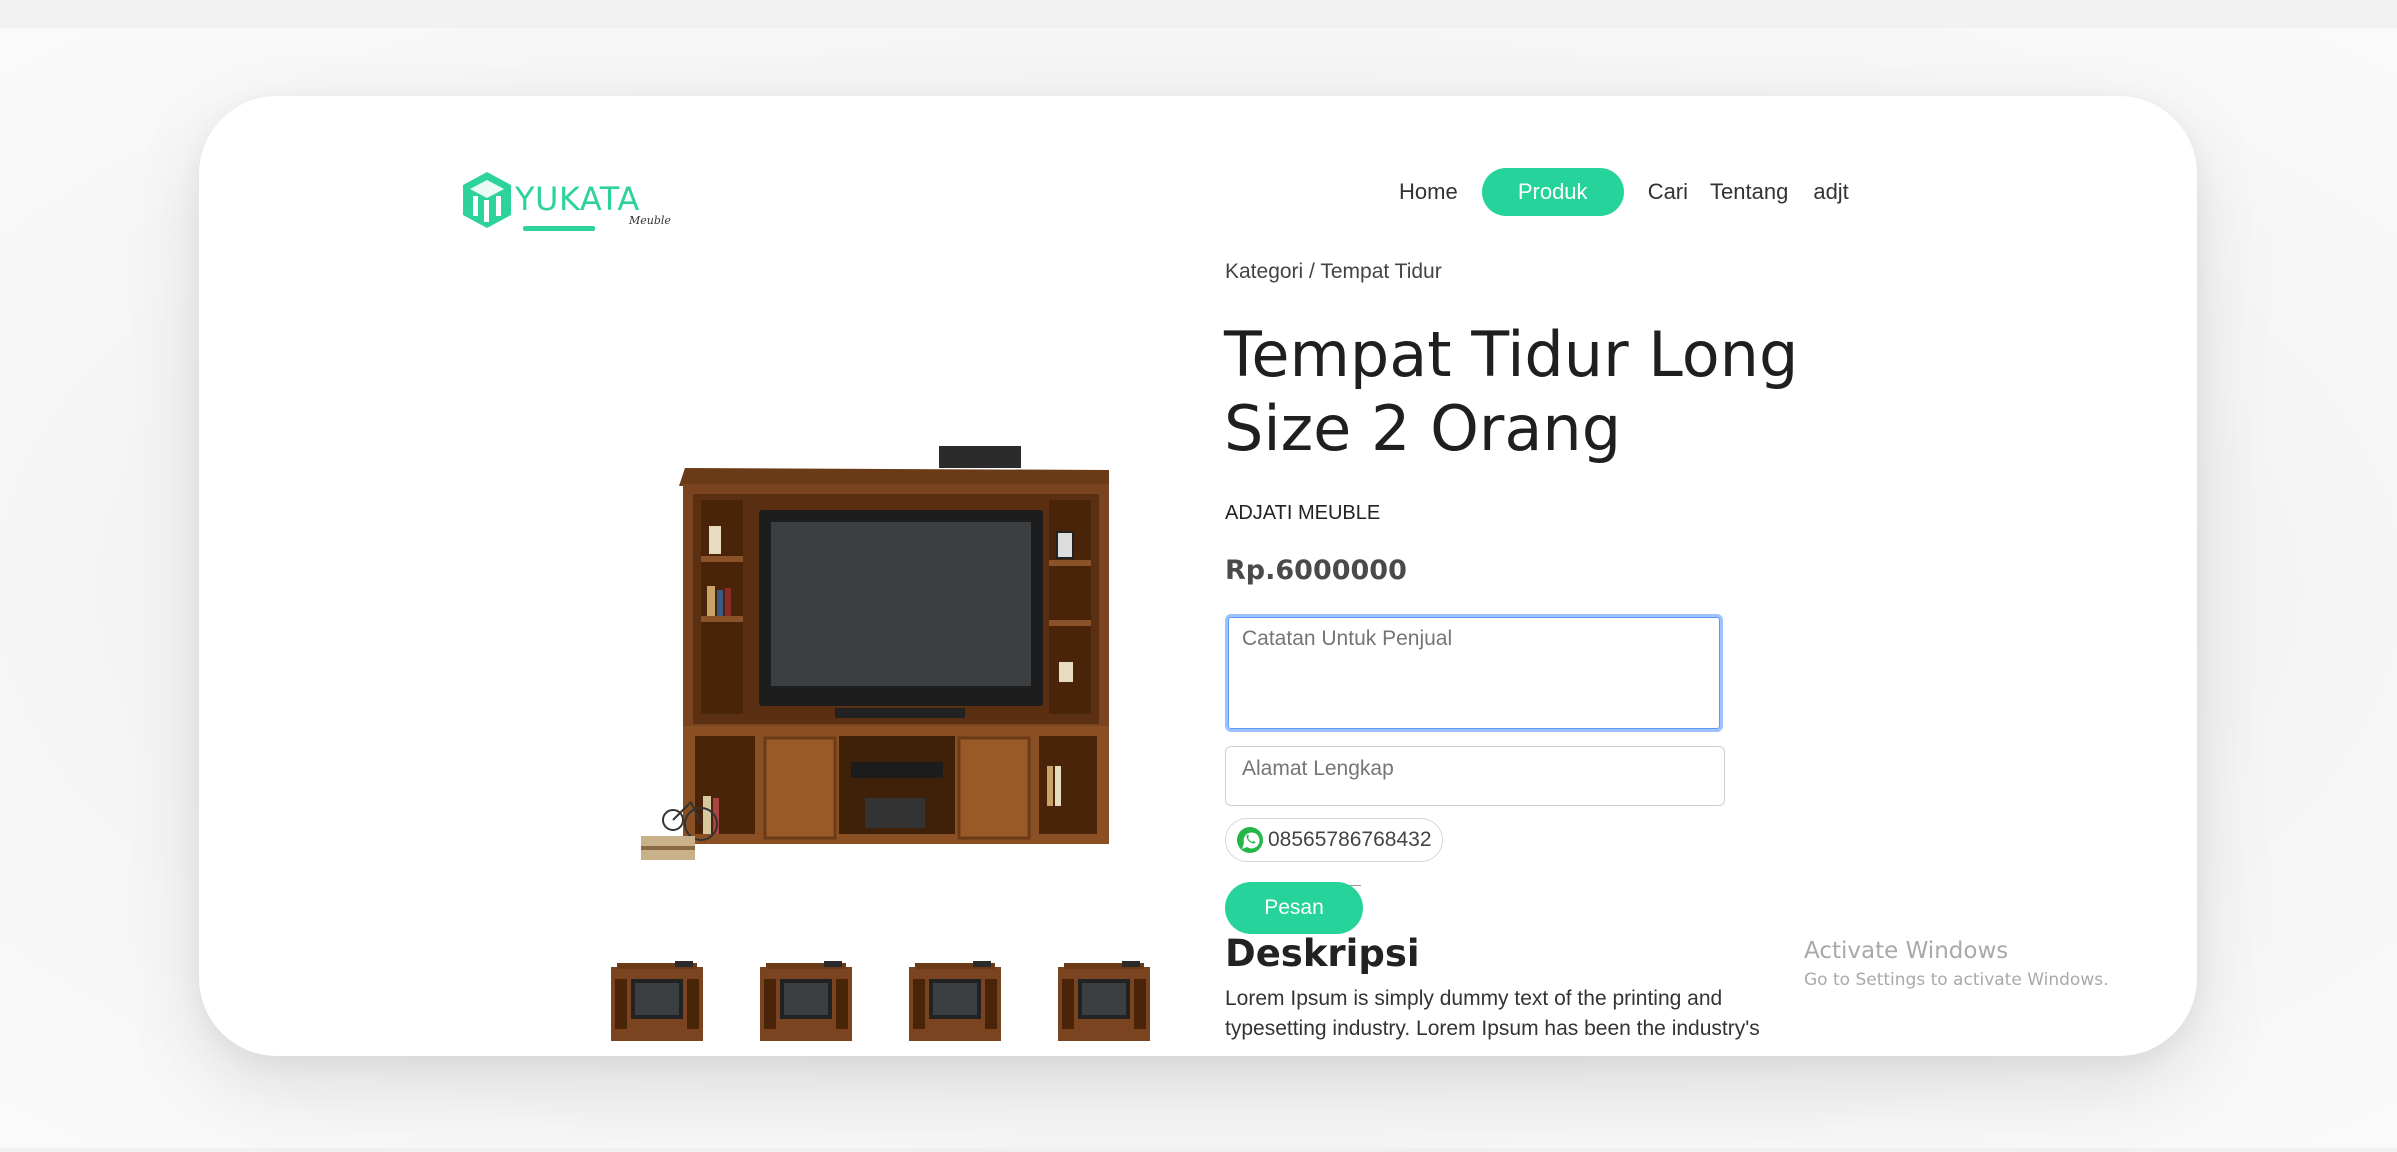 Image resolution: width=2397 pixels, height=1152 pixels. Describe the element at coordinates (1322, 953) in the screenshot. I see `description-heading: Deskripsi` at that location.